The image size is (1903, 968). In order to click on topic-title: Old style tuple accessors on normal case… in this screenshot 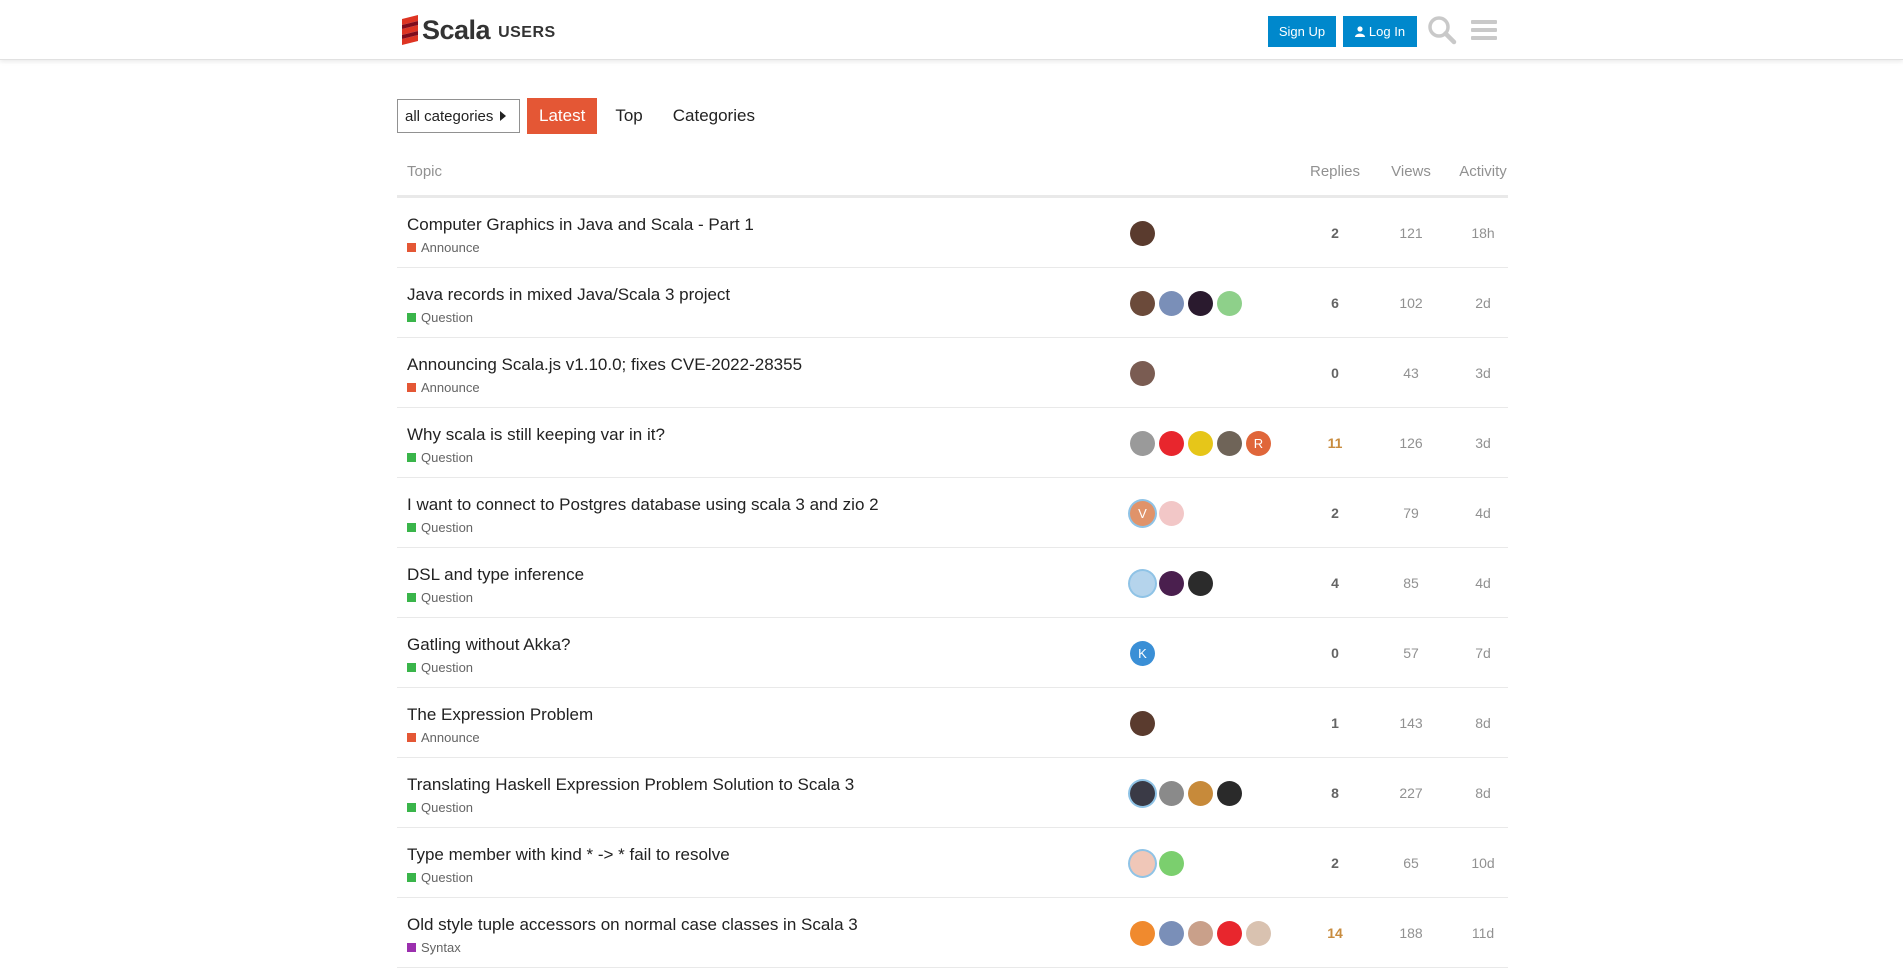, I will do `click(632, 925)`.